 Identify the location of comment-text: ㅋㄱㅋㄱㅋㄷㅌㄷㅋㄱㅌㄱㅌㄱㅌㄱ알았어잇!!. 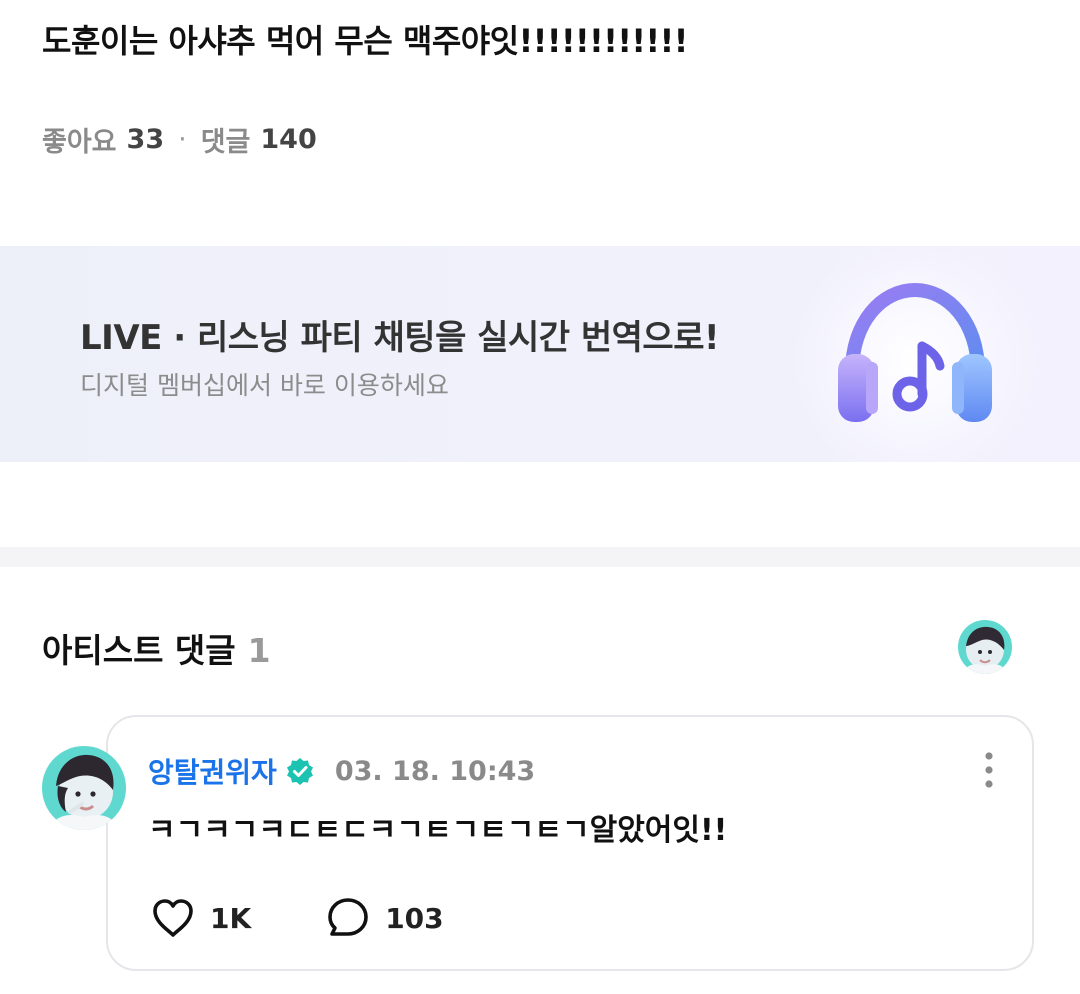
(438, 830).